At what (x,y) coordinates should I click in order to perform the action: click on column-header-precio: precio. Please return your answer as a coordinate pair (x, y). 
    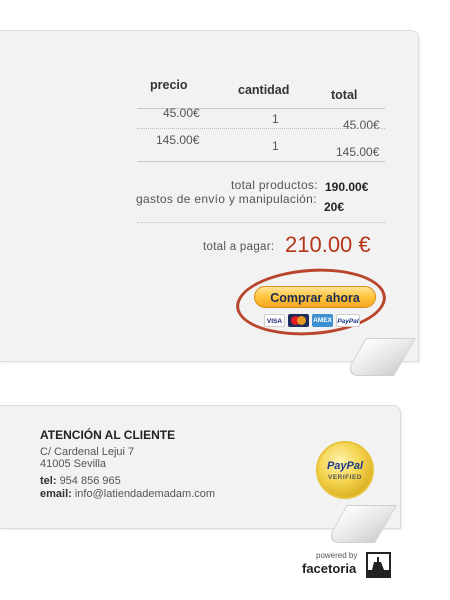
    Looking at the image, I should click on (169, 85).